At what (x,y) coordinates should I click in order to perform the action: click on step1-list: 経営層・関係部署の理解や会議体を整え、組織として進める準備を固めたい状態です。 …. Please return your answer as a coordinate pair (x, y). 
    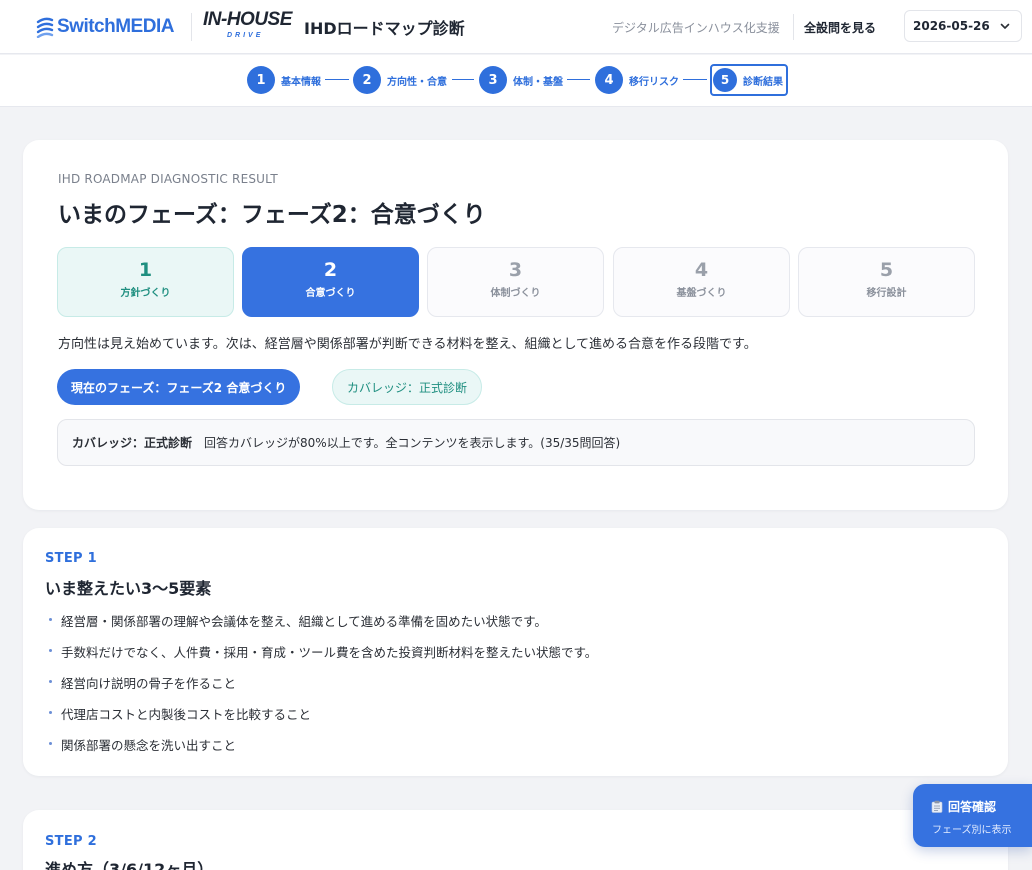
    Looking at the image, I should click on (322, 688).